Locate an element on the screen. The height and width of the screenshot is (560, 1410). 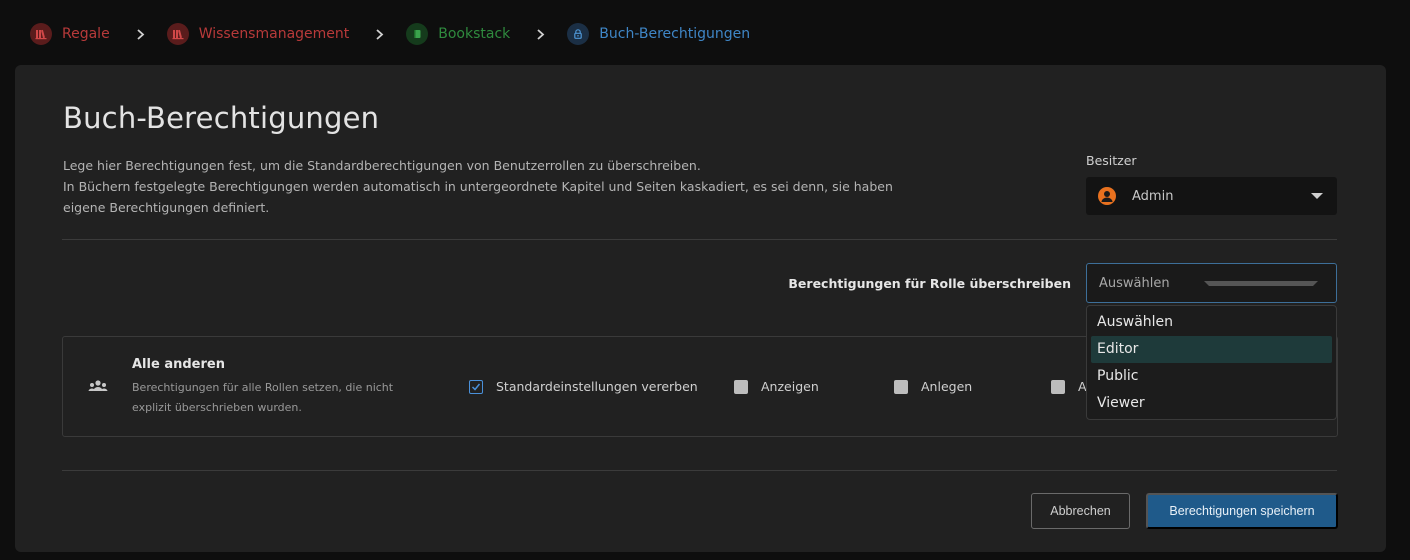
permission-view-checkbox: Anzeigen is located at coordinates (776, 386).